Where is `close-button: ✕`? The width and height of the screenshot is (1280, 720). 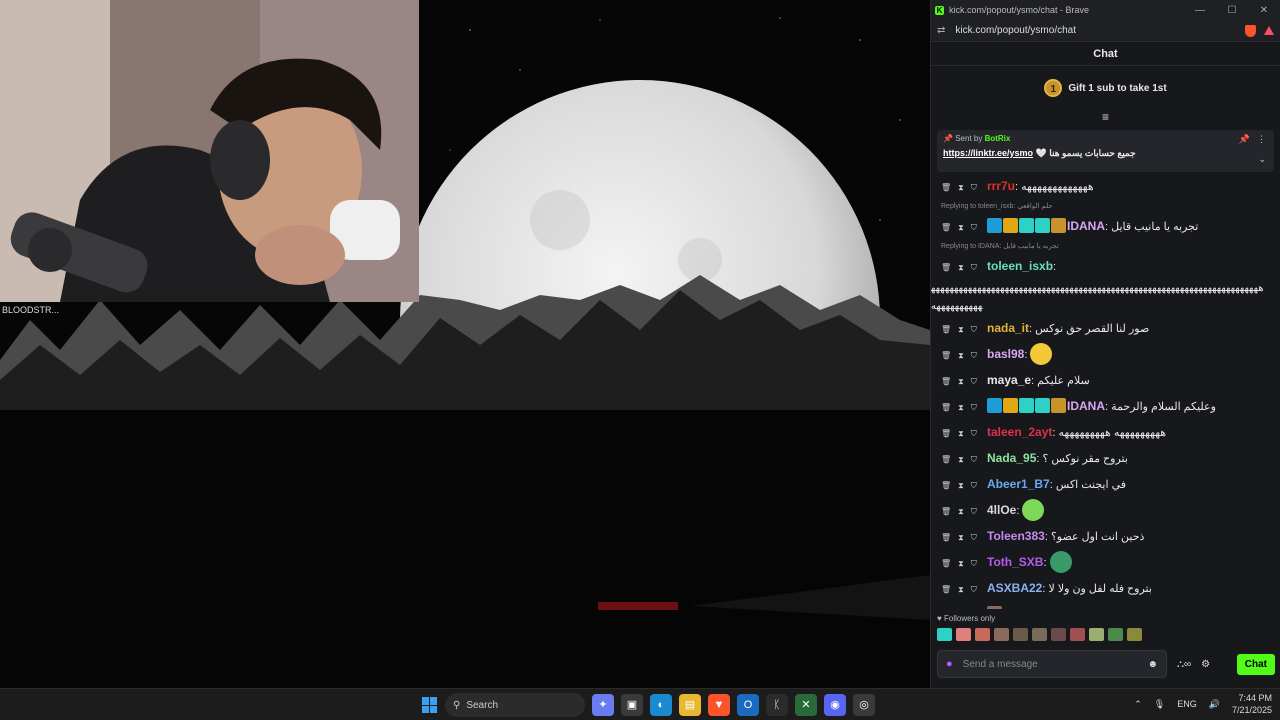
close-button: ✕ is located at coordinates (1264, 10).